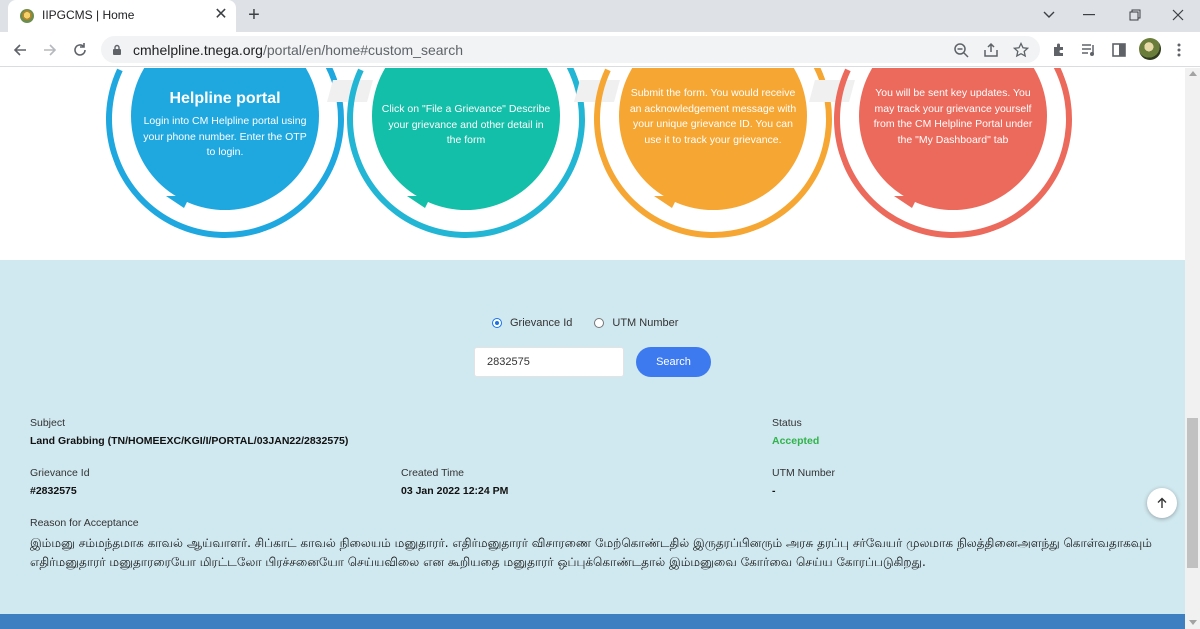  What do you see at coordinates (455, 491) in the screenshot?
I see `created-time-value: 03 Jan 2022 12:24 PM` at bounding box center [455, 491].